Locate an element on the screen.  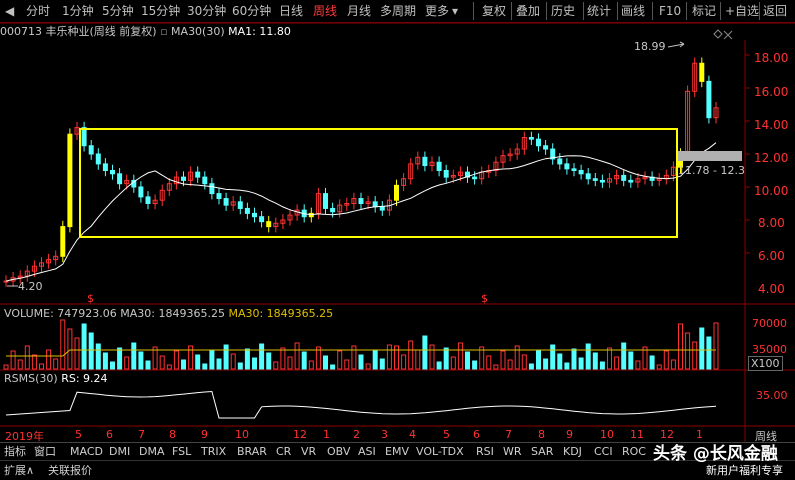
tab-cr: CR is located at coordinates (283, 452).